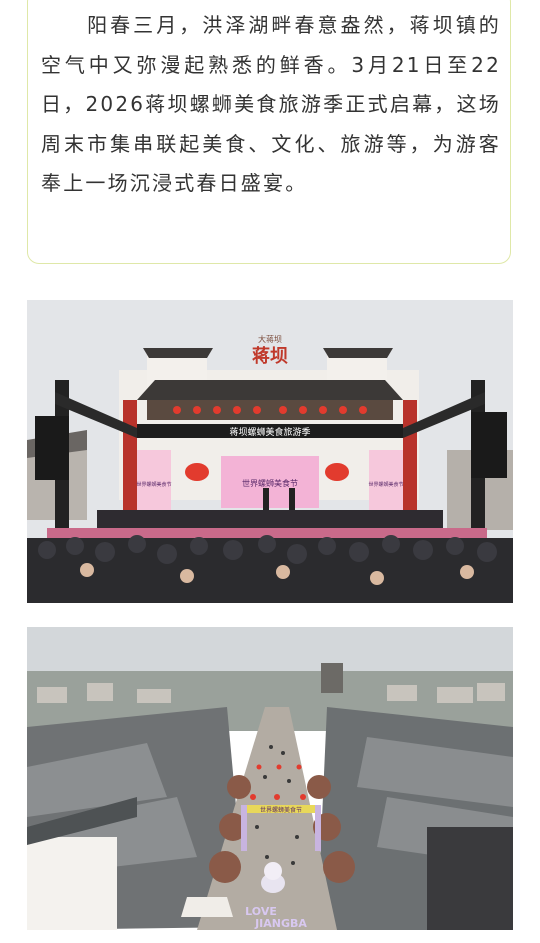  What do you see at coordinates (153, 484) in the screenshot?
I see `side-poster-left: 世界螺蛳美食节` at bounding box center [153, 484].